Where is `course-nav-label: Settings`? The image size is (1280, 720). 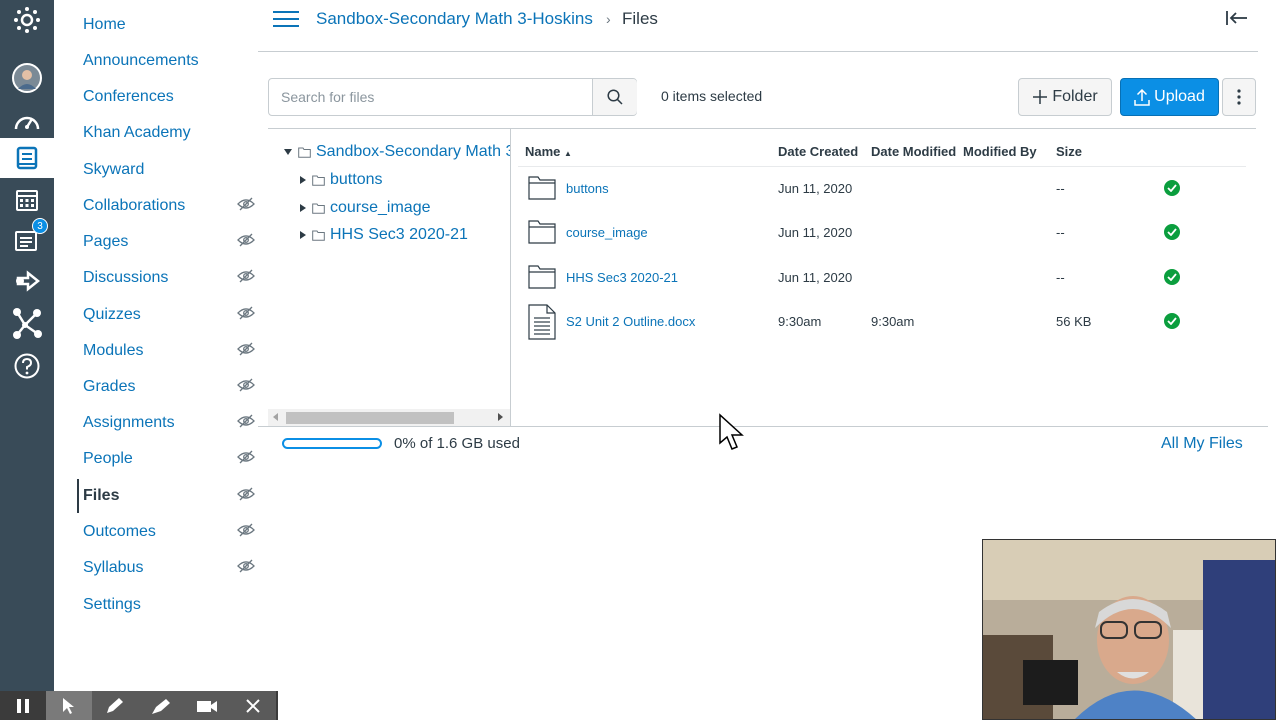 course-nav-label: Settings is located at coordinates (112, 604).